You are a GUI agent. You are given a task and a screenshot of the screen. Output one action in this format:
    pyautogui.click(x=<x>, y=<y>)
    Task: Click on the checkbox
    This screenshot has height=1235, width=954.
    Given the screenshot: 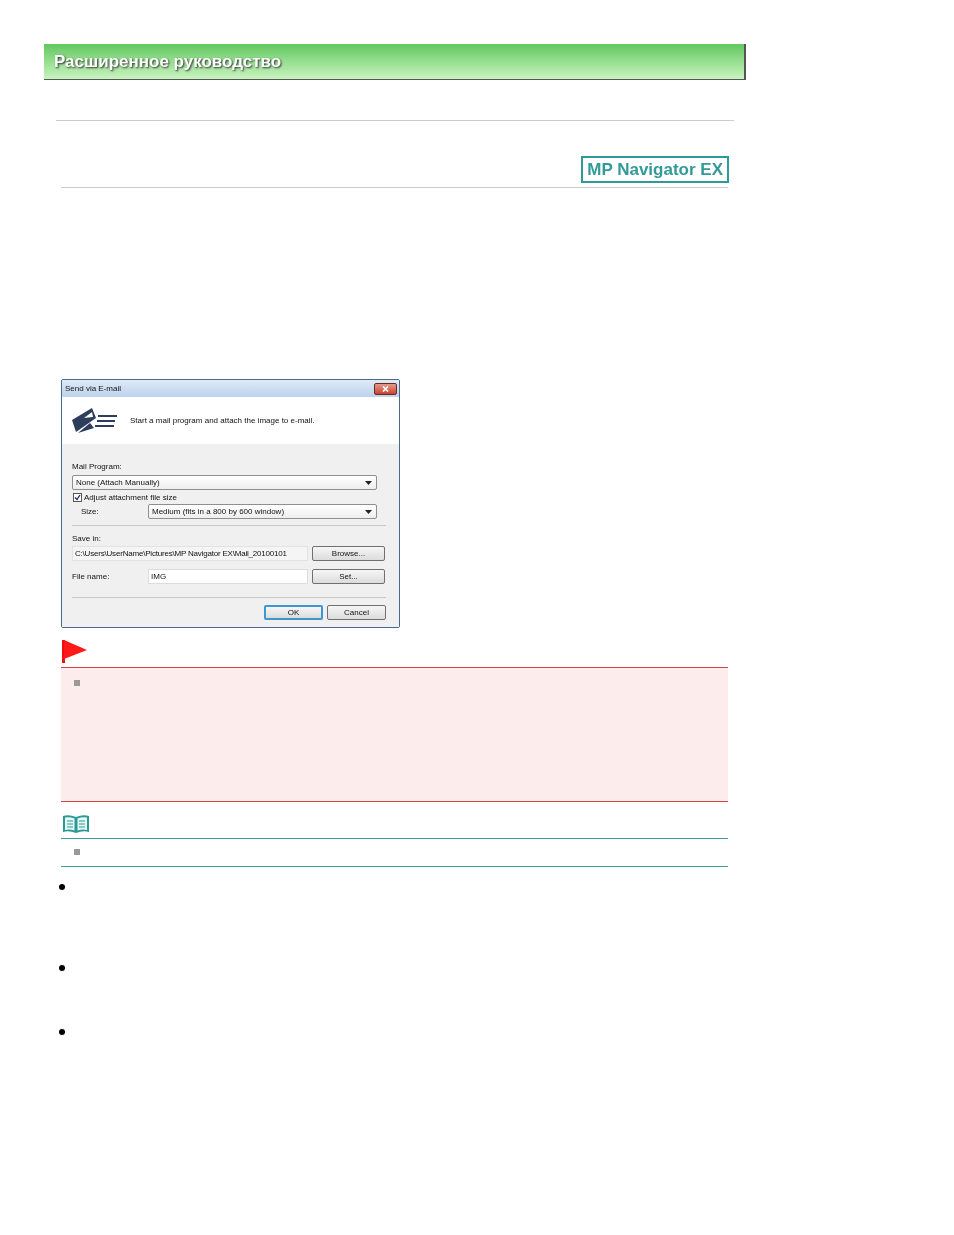 What is the action you would take?
    pyautogui.click(x=77, y=497)
    